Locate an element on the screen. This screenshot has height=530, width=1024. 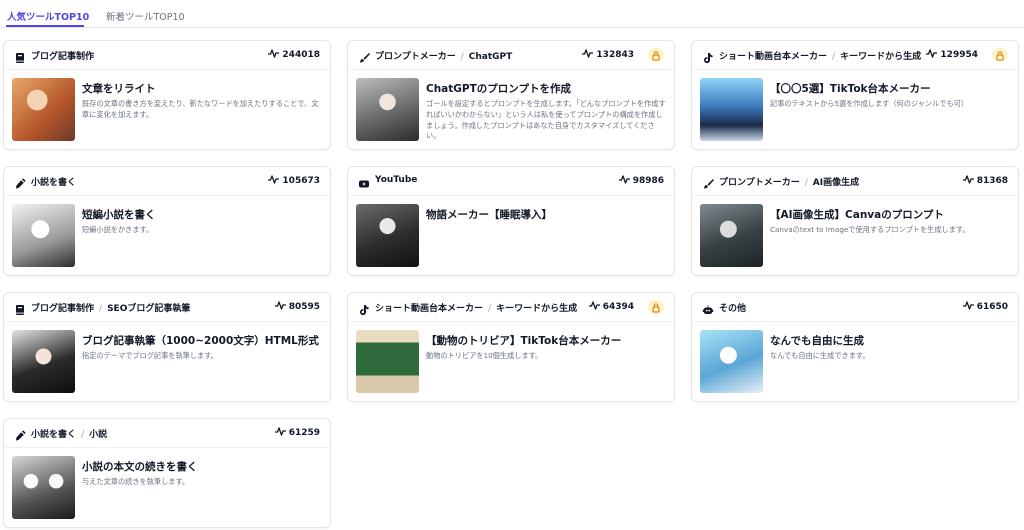
tab-popular-top10: 人気ツールTOP10 is located at coordinates (48, 16).